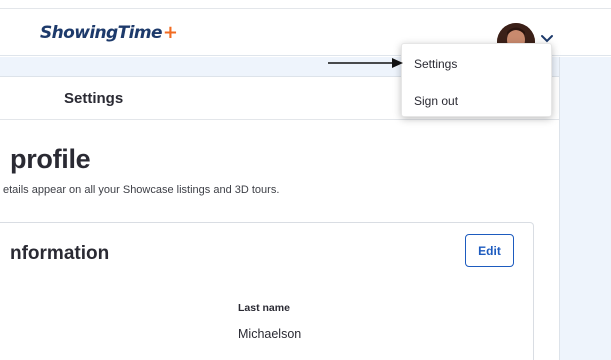 The width and height of the screenshot is (611, 360). I want to click on information-title: nformation, so click(60, 253).